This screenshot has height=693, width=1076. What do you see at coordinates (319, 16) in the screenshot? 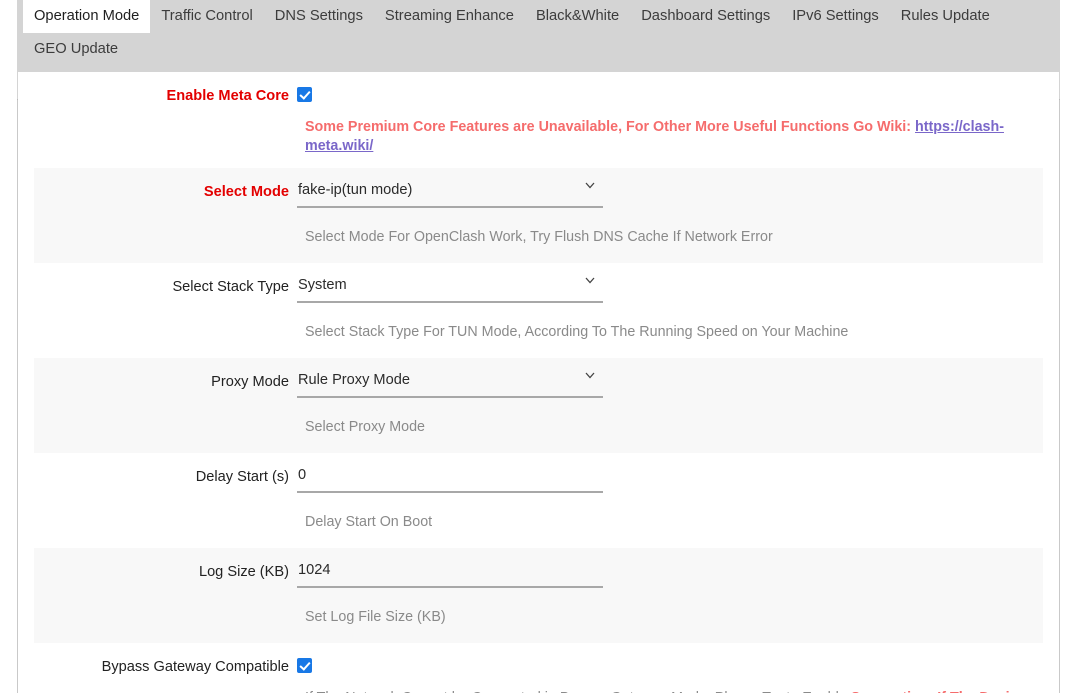
I see `tab-dns-settings: DNS Settings` at bounding box center [319, 16].